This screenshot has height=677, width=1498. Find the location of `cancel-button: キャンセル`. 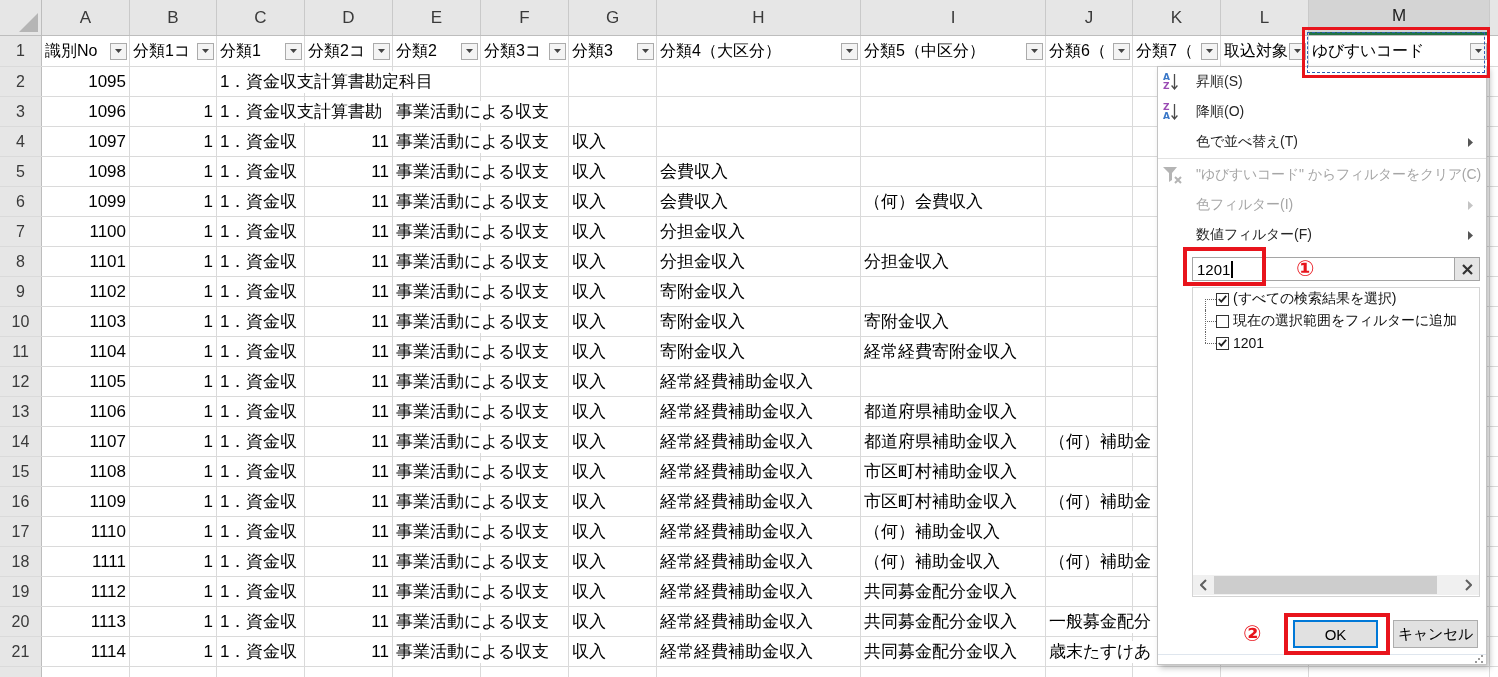

cancel-button: キャンセル is located at coordinates (1435, 634).